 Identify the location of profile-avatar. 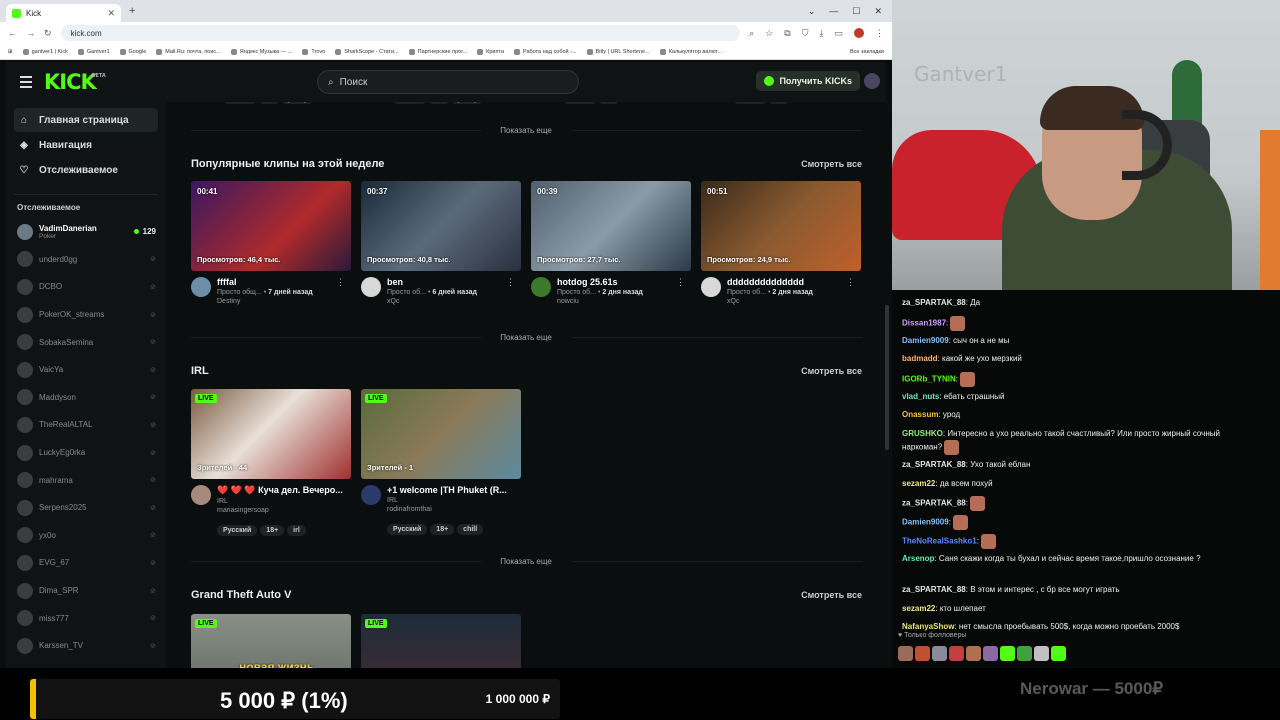
(859, 33).